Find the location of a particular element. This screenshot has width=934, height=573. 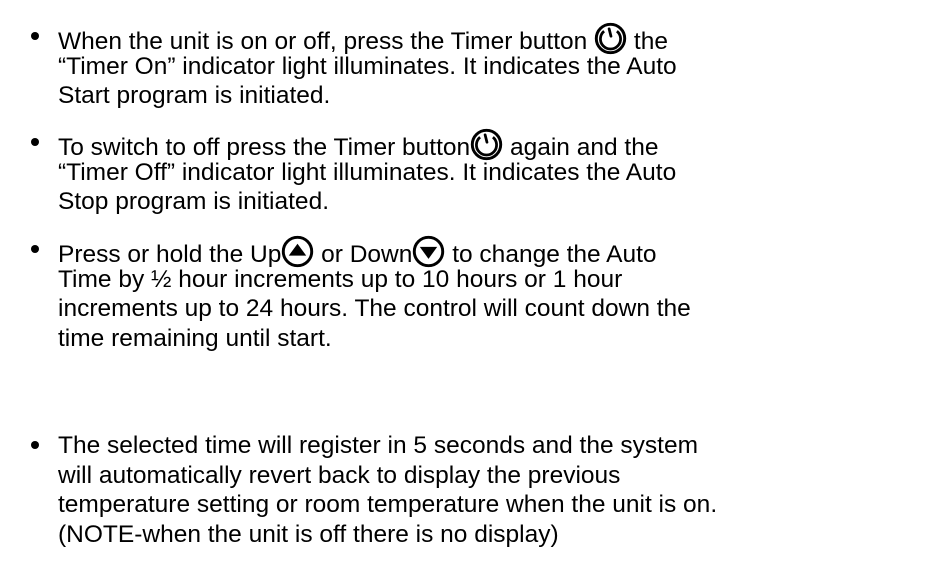

down-arrow-icon is located at coordinates (428, 251).